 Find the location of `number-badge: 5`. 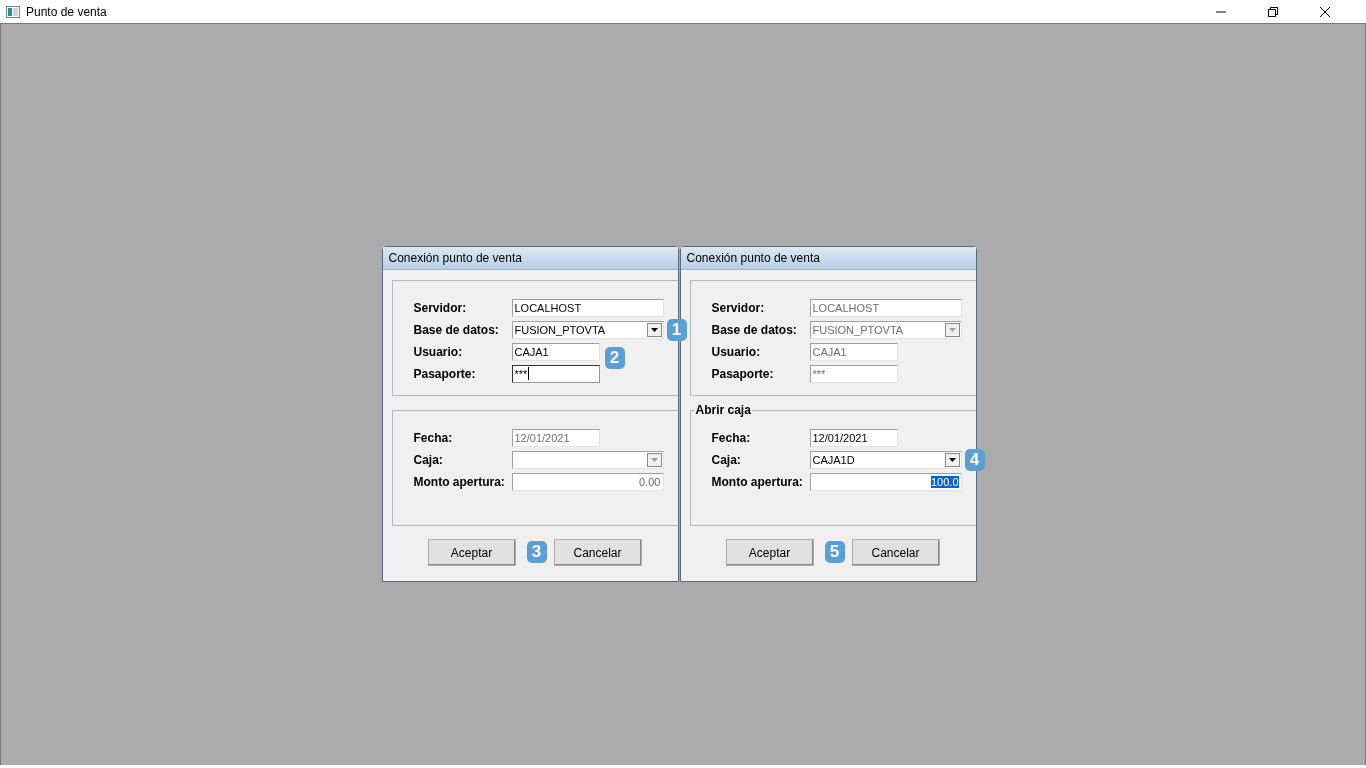

number-badge: 5 is located at coordinates (834, 552).